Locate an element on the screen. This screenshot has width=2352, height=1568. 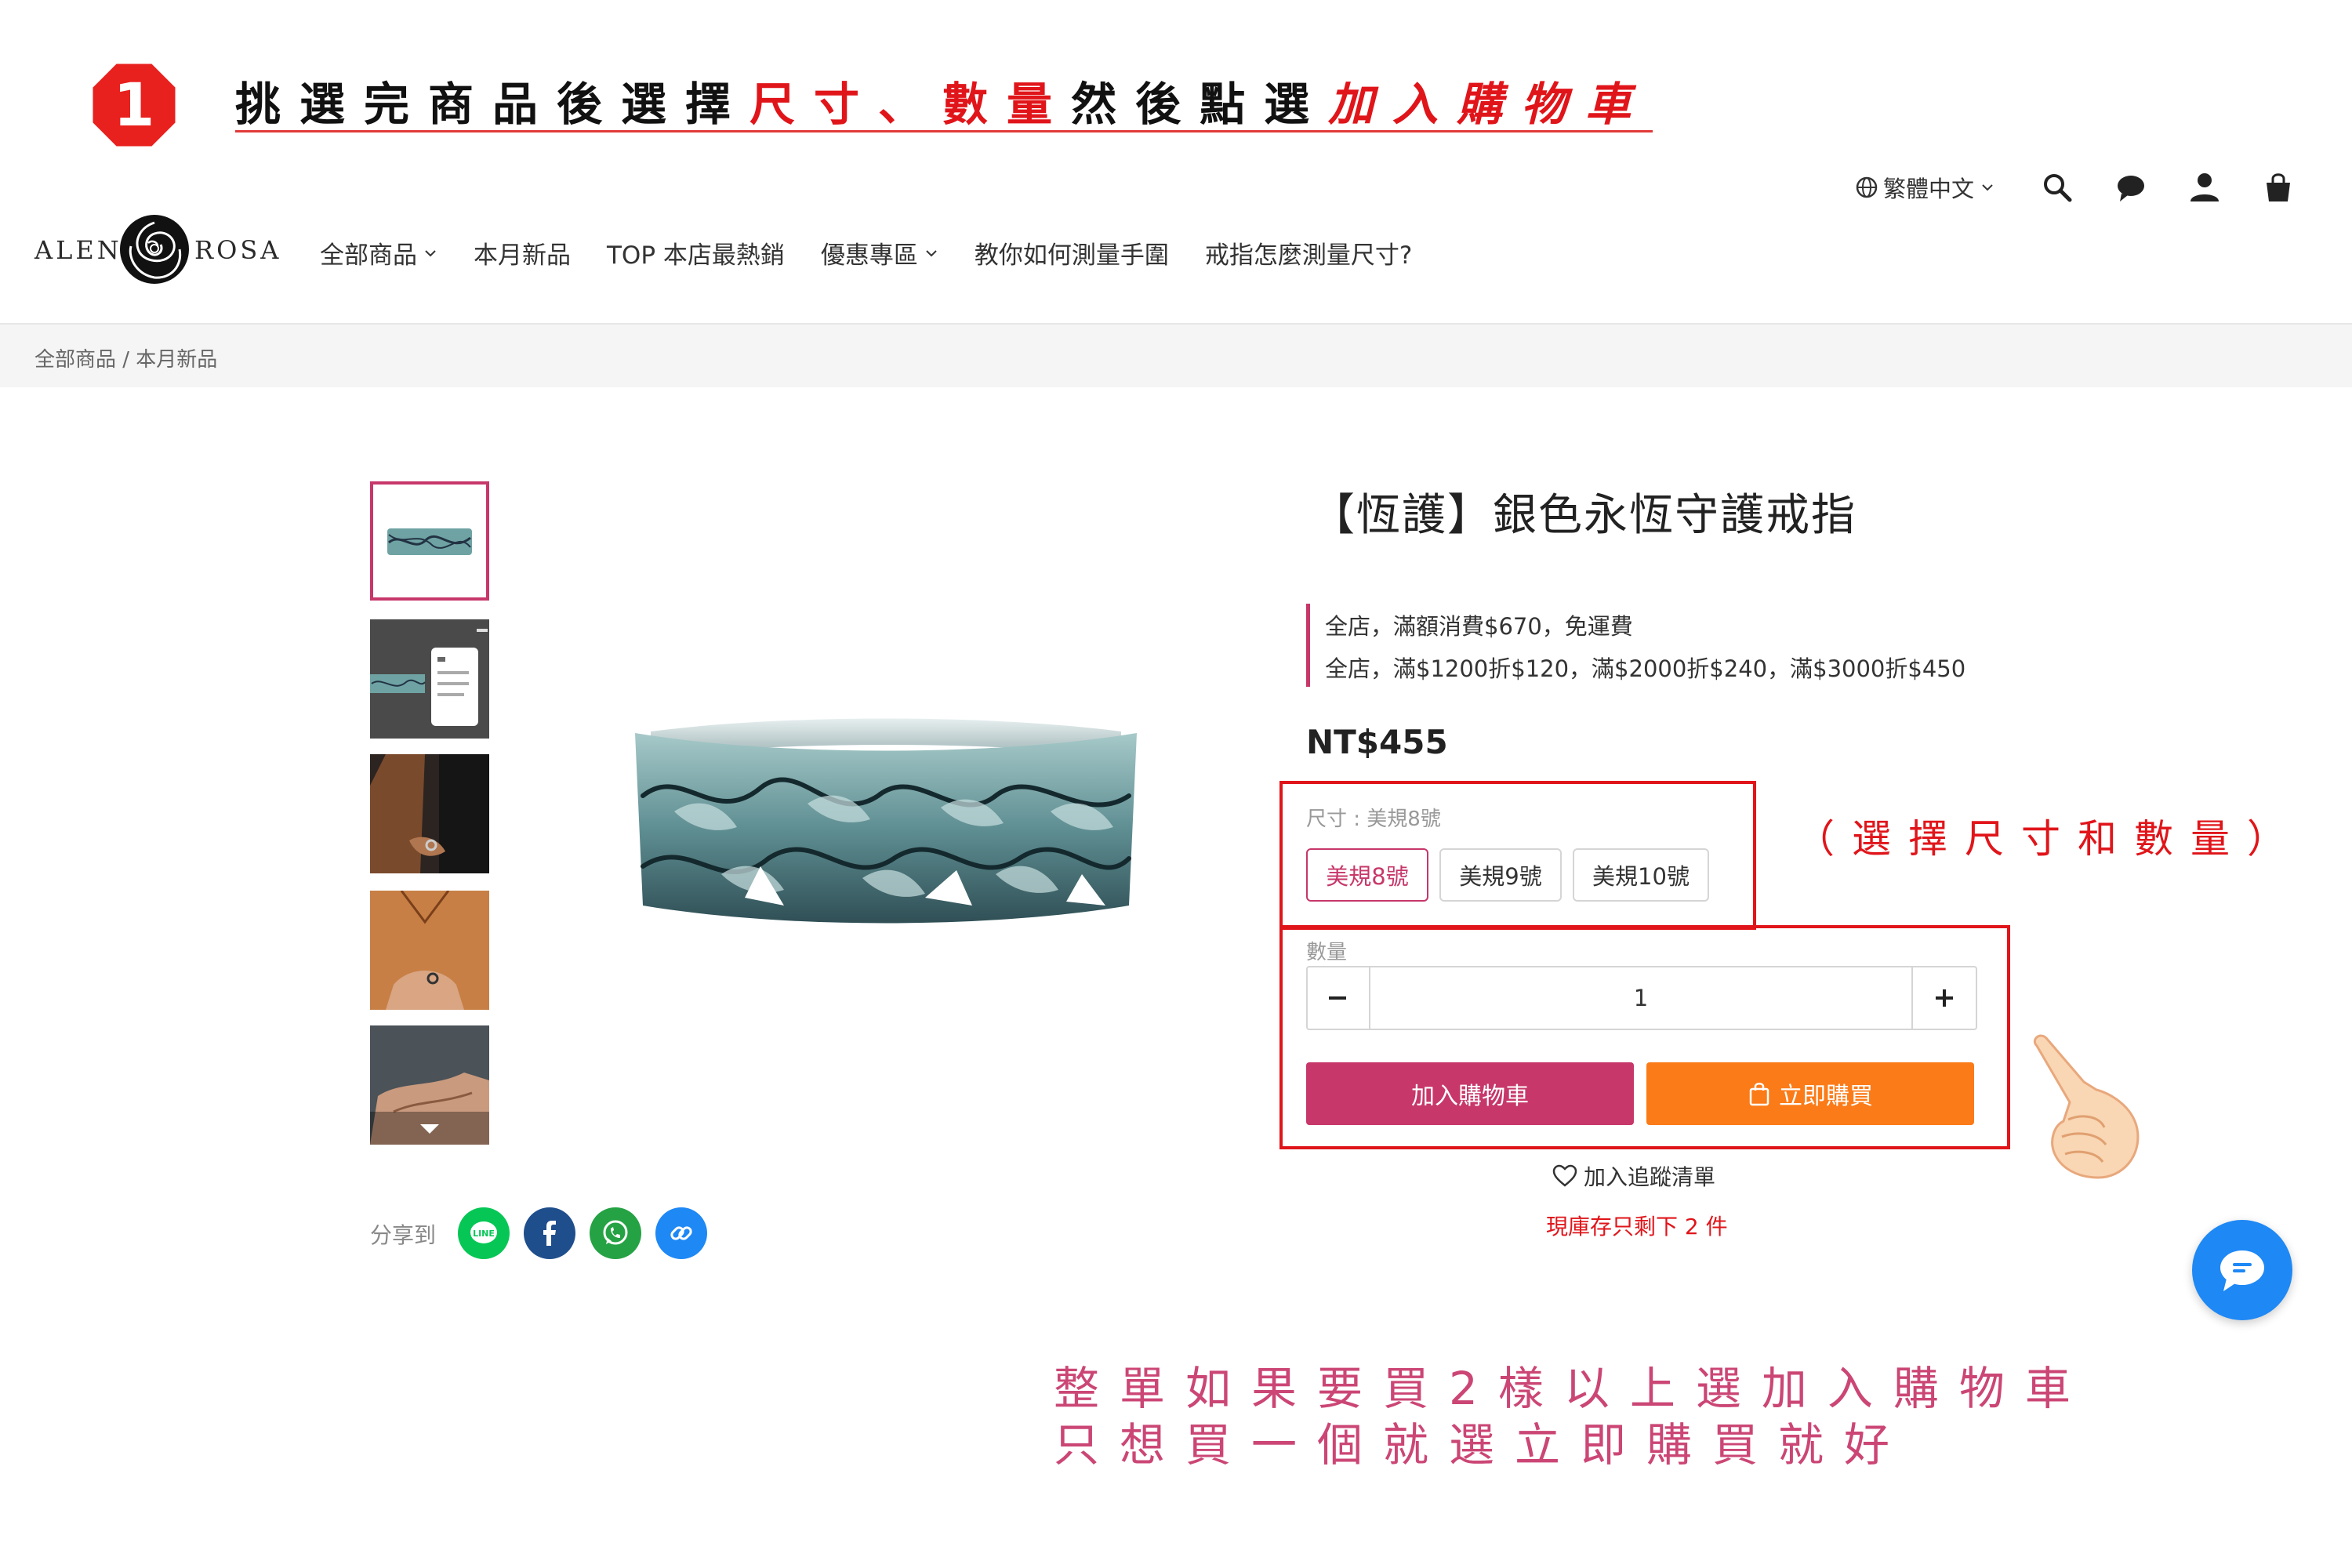
header-actions: 繁體中文 is located at coordinates (2075, 187).